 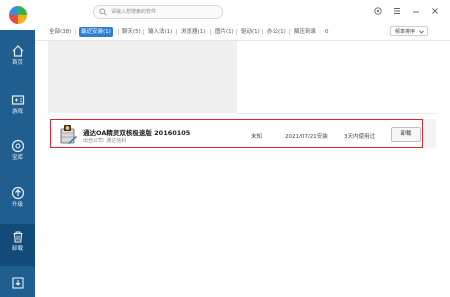 I want to click on app-name: 通达OA精灵双核极速版 20160105, so click(x=137, y=133).